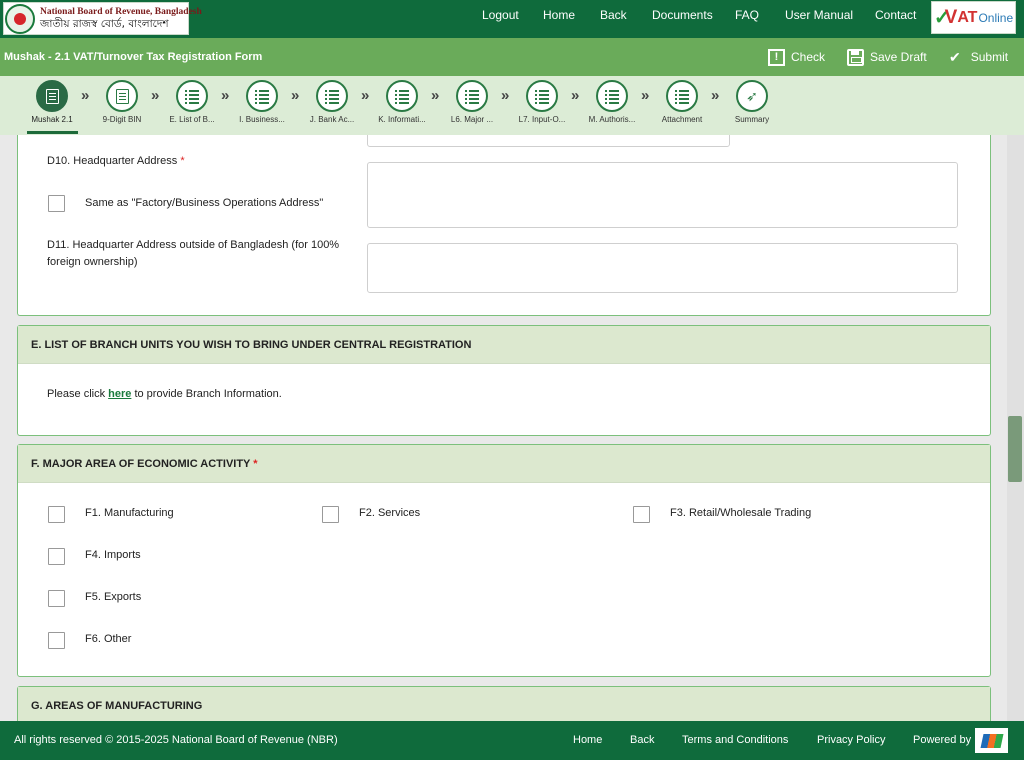 The image size is (1024, 760). Describe the element at coordinates (559, 15) in the screenshot. I see `nav-home: Home` at that location.